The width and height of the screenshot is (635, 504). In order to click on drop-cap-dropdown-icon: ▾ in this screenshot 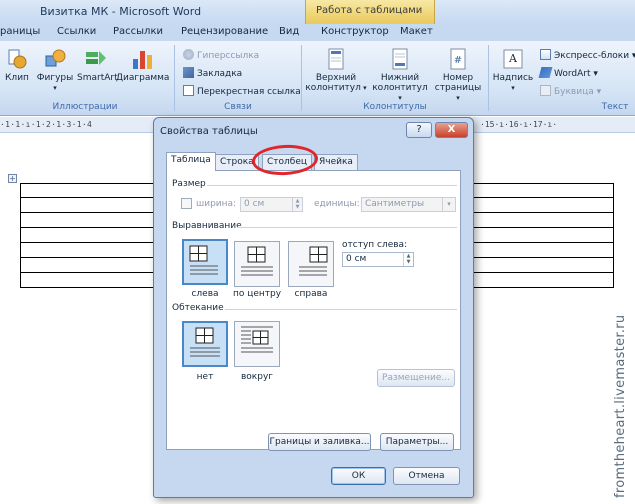, I will do `click(597, 92)`.